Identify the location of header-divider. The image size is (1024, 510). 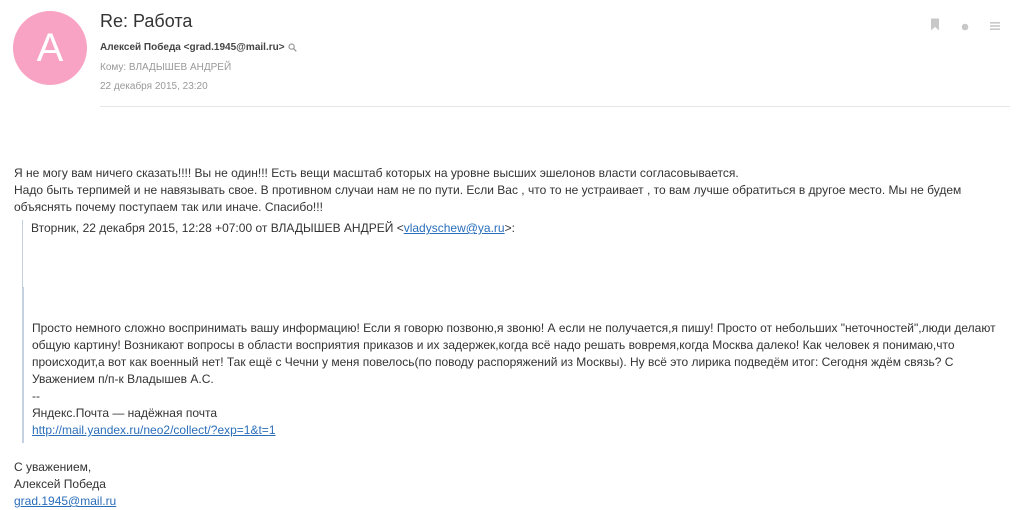
(555, 106).